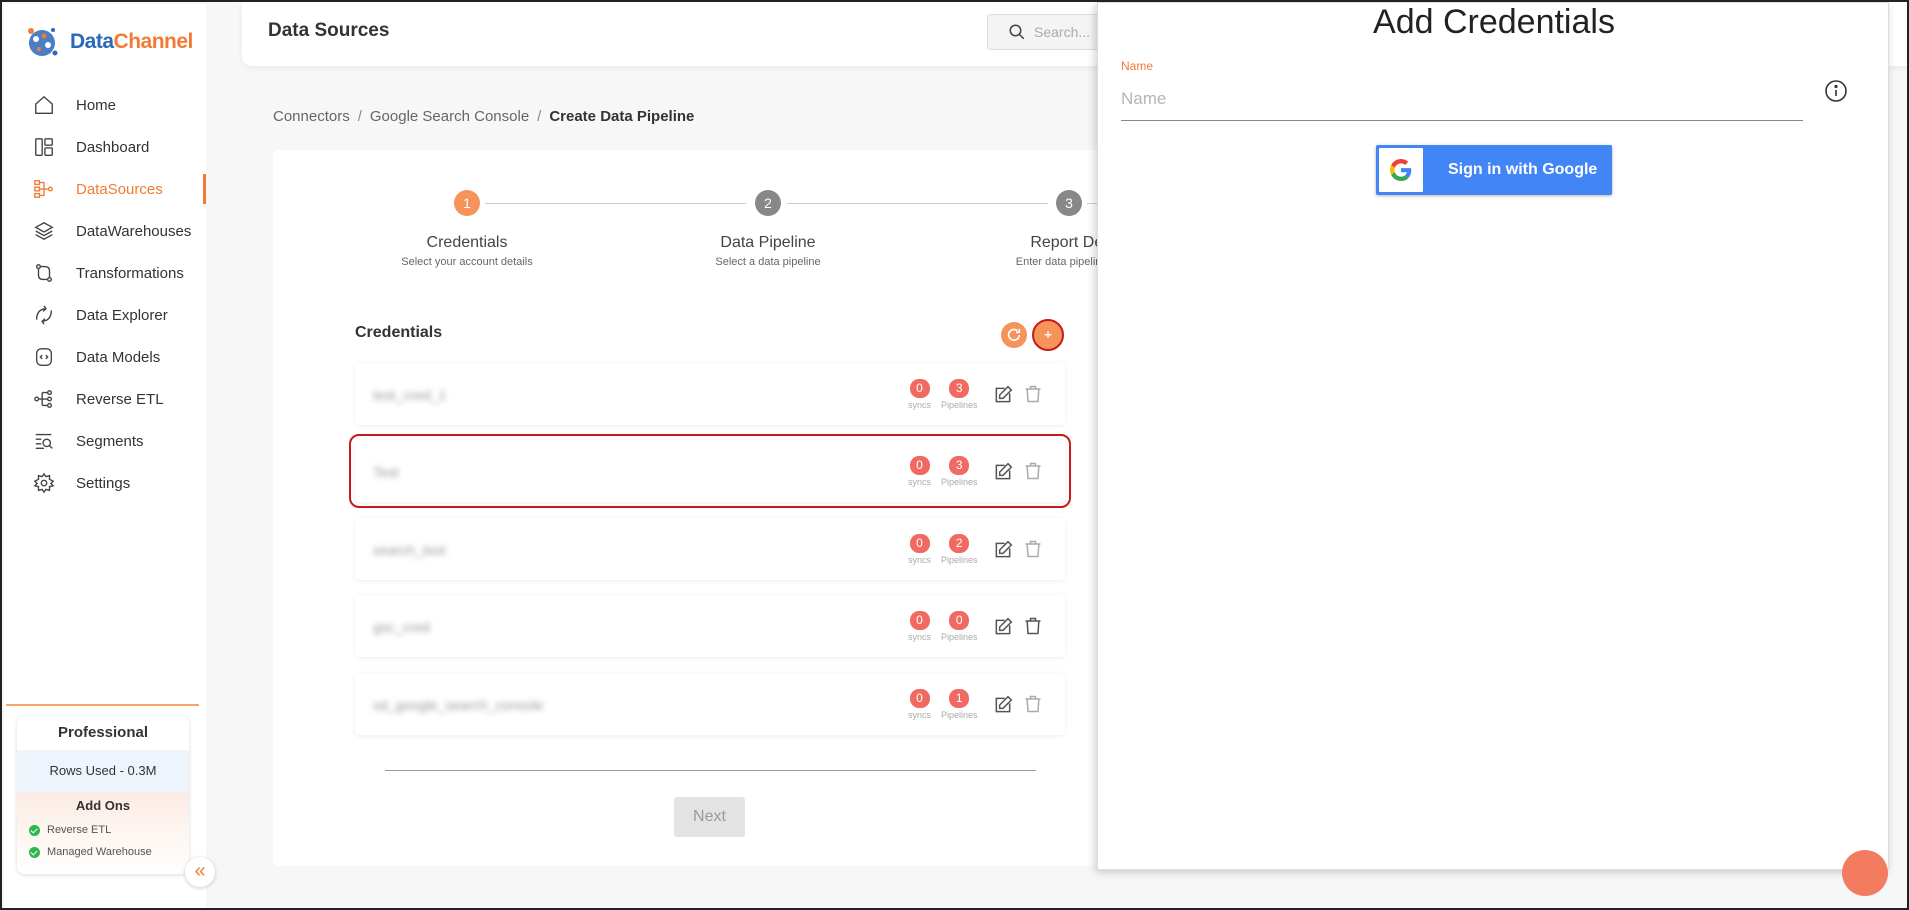 This screenshot has height=910, width=1909. I want to click on credential-row: Test 0 syncs 3 Pipelines, so click(710, 471).